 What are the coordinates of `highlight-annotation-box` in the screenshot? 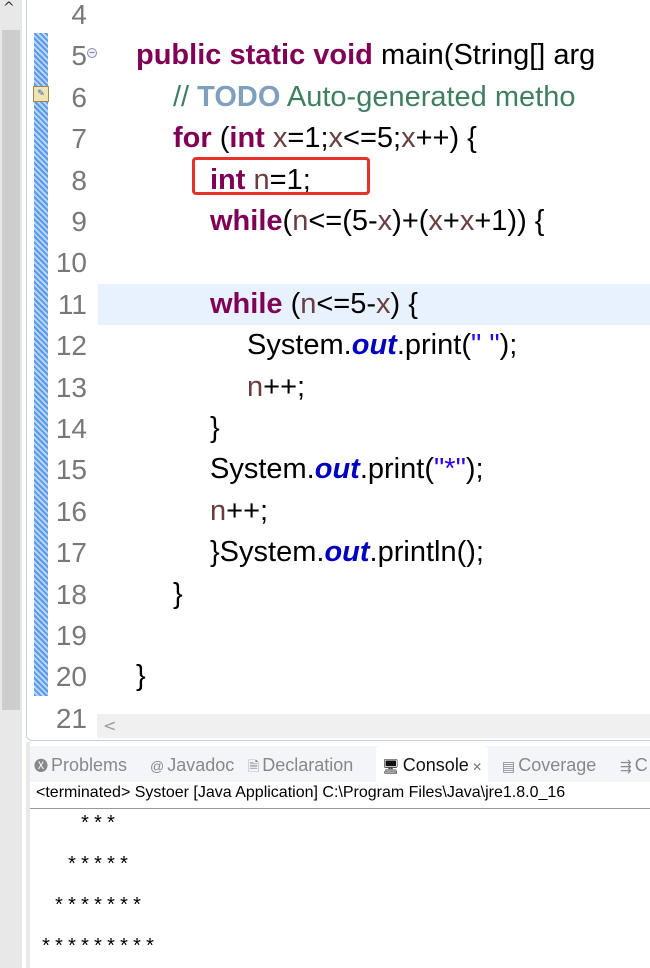 It's located at (281, 176).